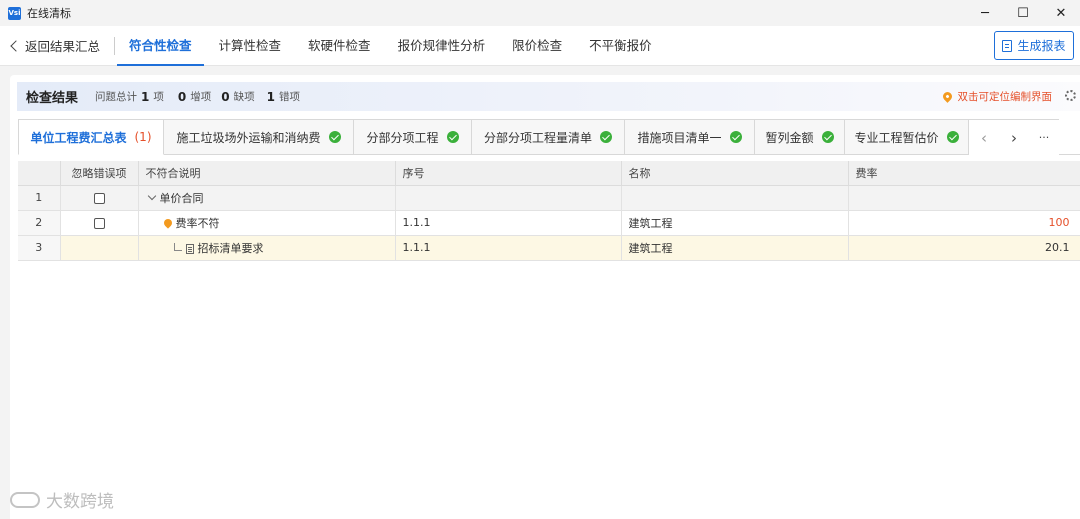  What do you see at coordinates (16, 45) in the screenshot?
I see `chevron-left-icon` at bounding box center [16, 45].